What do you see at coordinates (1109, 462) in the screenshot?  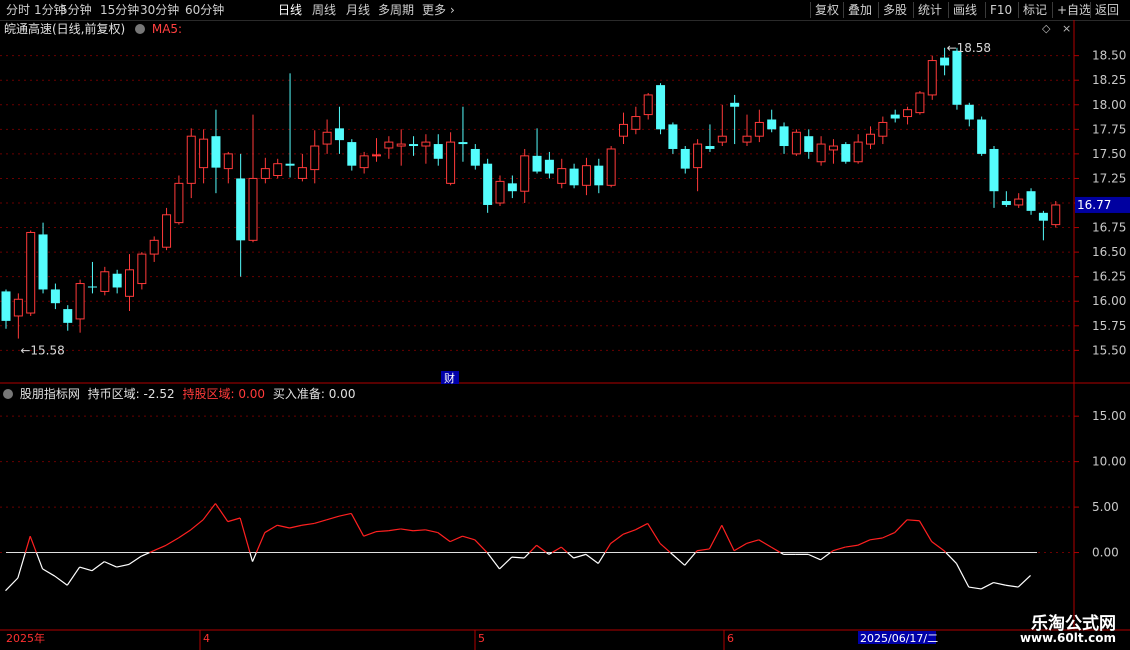 I see `sub-tick-label: 10.00` at bounding box center [1109, 462].